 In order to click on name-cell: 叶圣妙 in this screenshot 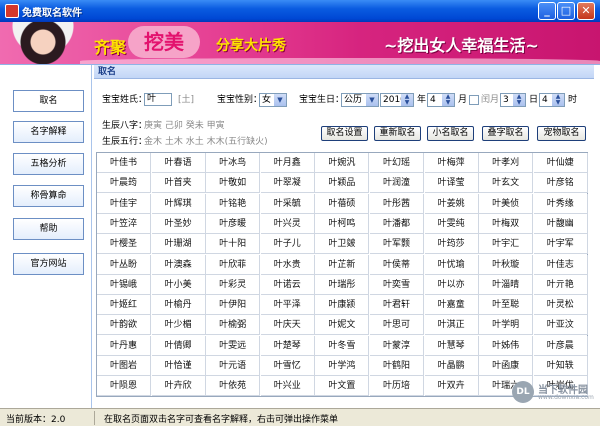, I will do `click(178, 223)`.